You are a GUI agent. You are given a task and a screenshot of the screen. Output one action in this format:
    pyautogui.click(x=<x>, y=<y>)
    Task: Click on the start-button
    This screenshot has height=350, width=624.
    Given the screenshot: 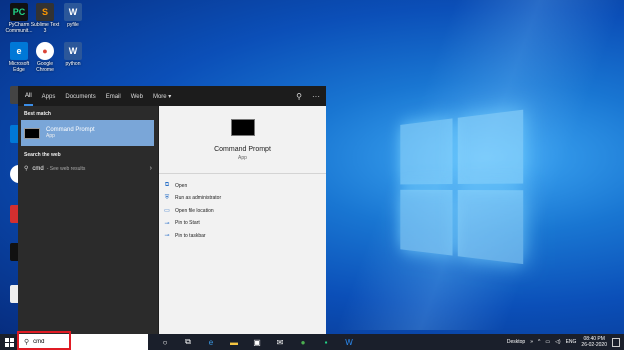 What is the action you would take?
    pyautogui.click(x=9, y=342)
    